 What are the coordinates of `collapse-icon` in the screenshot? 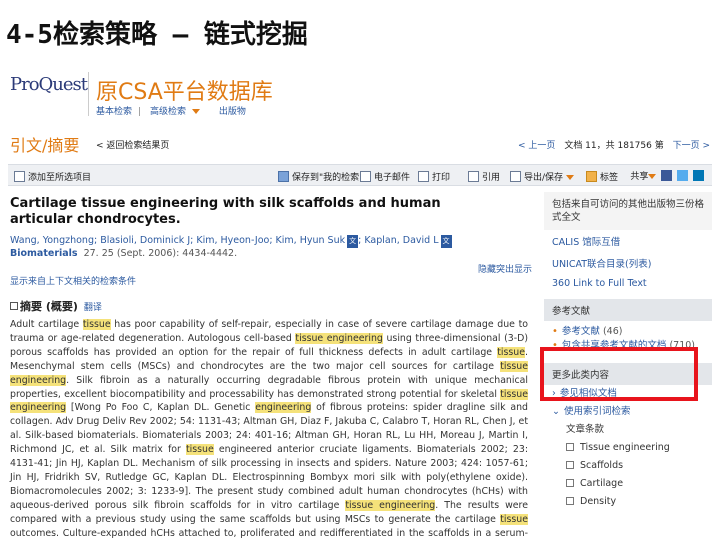 It's located at (14, 306).